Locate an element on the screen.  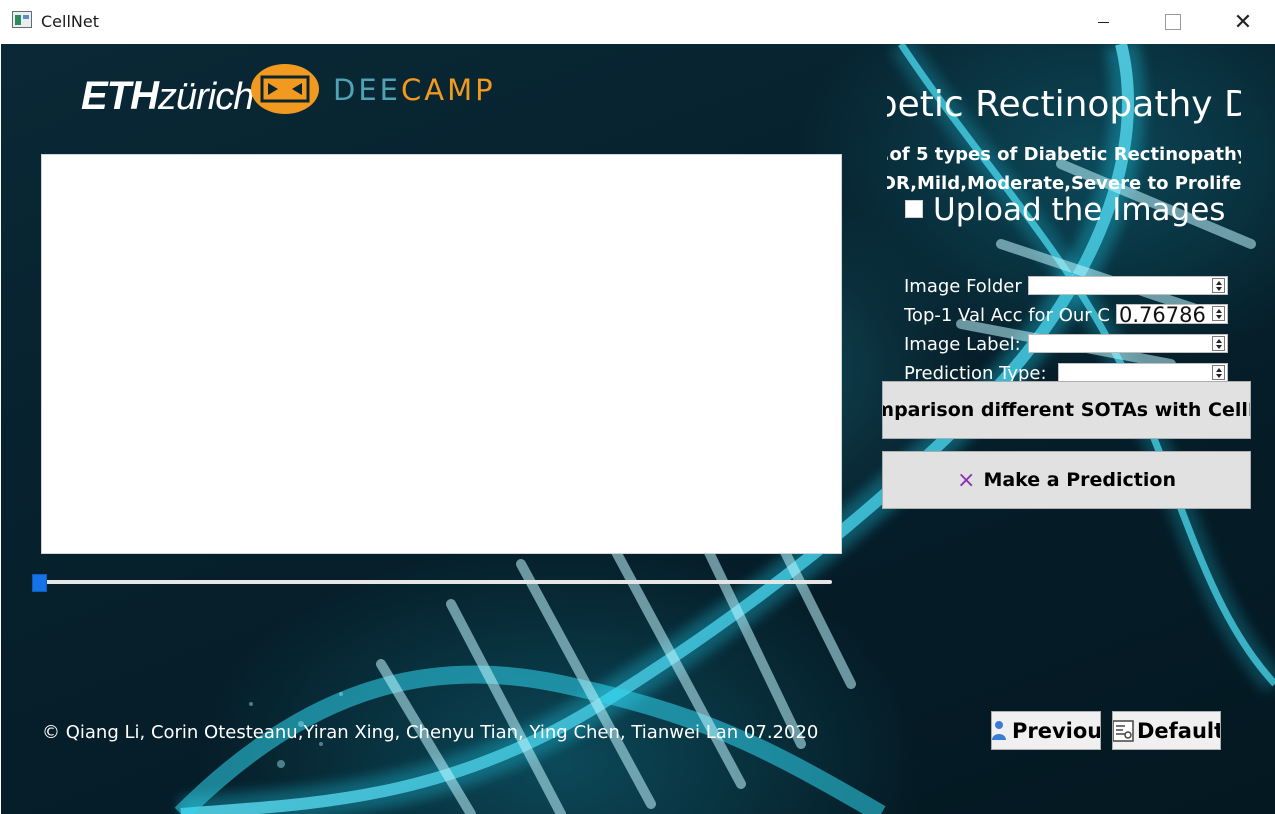
deecamp-text-dee: DEE is located at coordinates (367, 90).